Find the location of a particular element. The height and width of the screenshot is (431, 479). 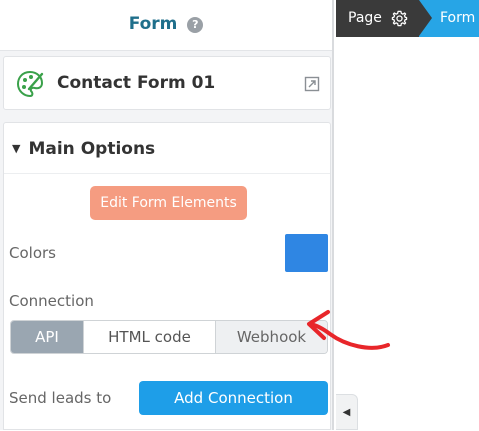

panel-title-text: Form is located at coordinates (153, 24).